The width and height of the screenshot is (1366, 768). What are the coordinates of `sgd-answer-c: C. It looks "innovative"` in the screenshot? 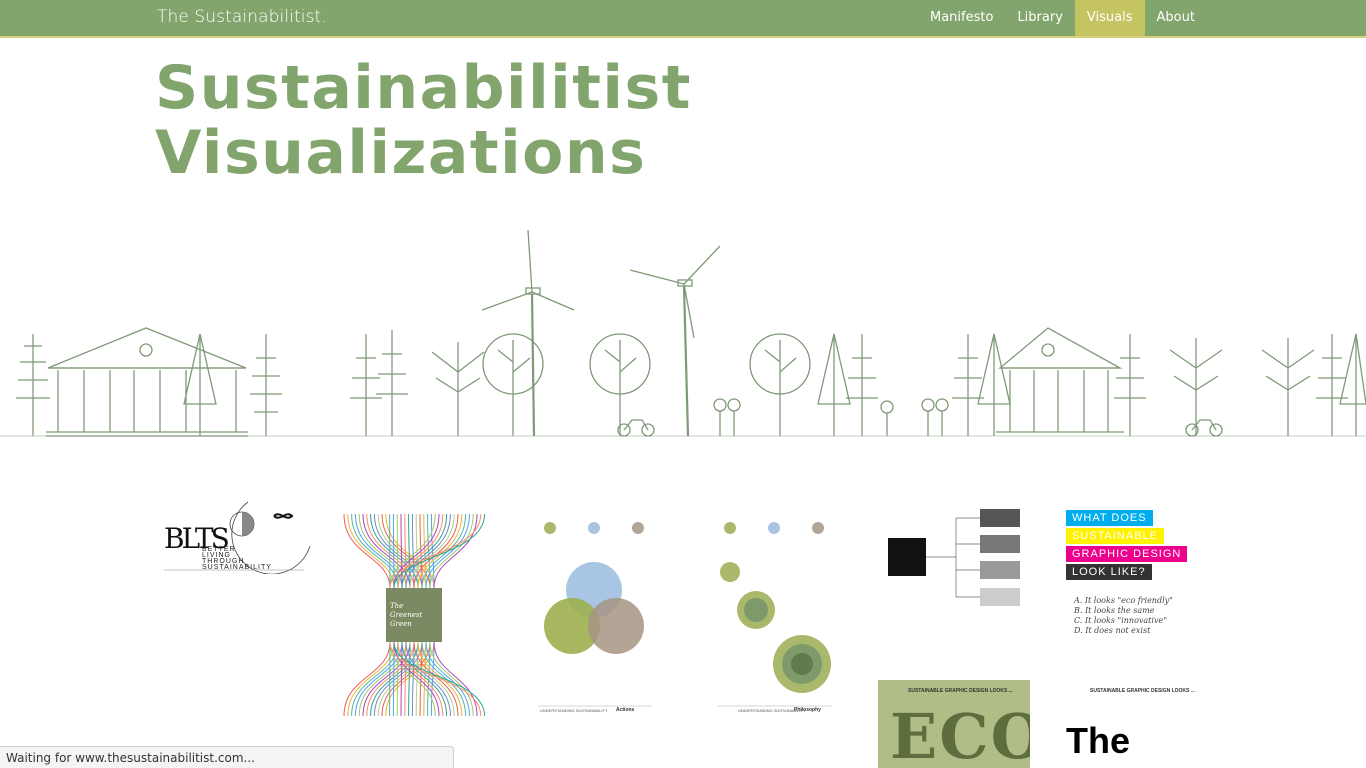 It's located at (1120, 620).